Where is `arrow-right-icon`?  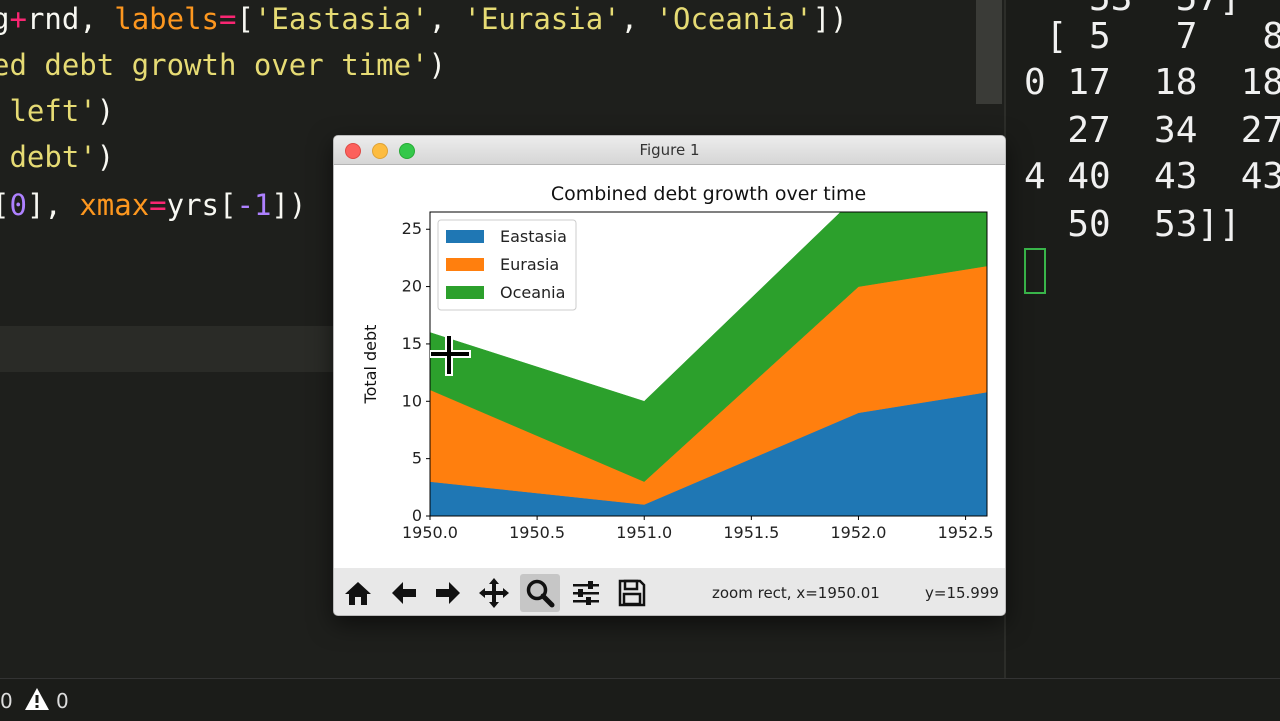 arrow-right-icon is located at coordinates (448, 593).